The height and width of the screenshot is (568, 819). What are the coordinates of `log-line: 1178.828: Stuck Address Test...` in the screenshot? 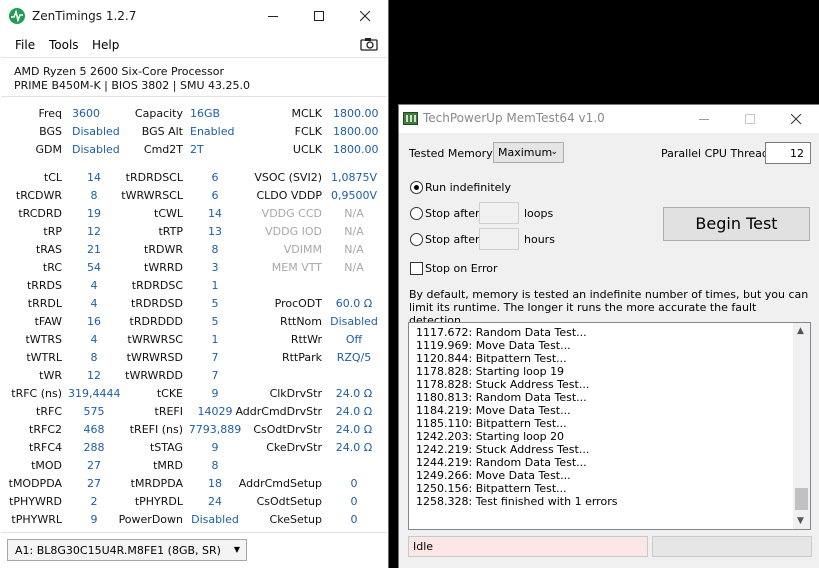 It's located at (503, 384).